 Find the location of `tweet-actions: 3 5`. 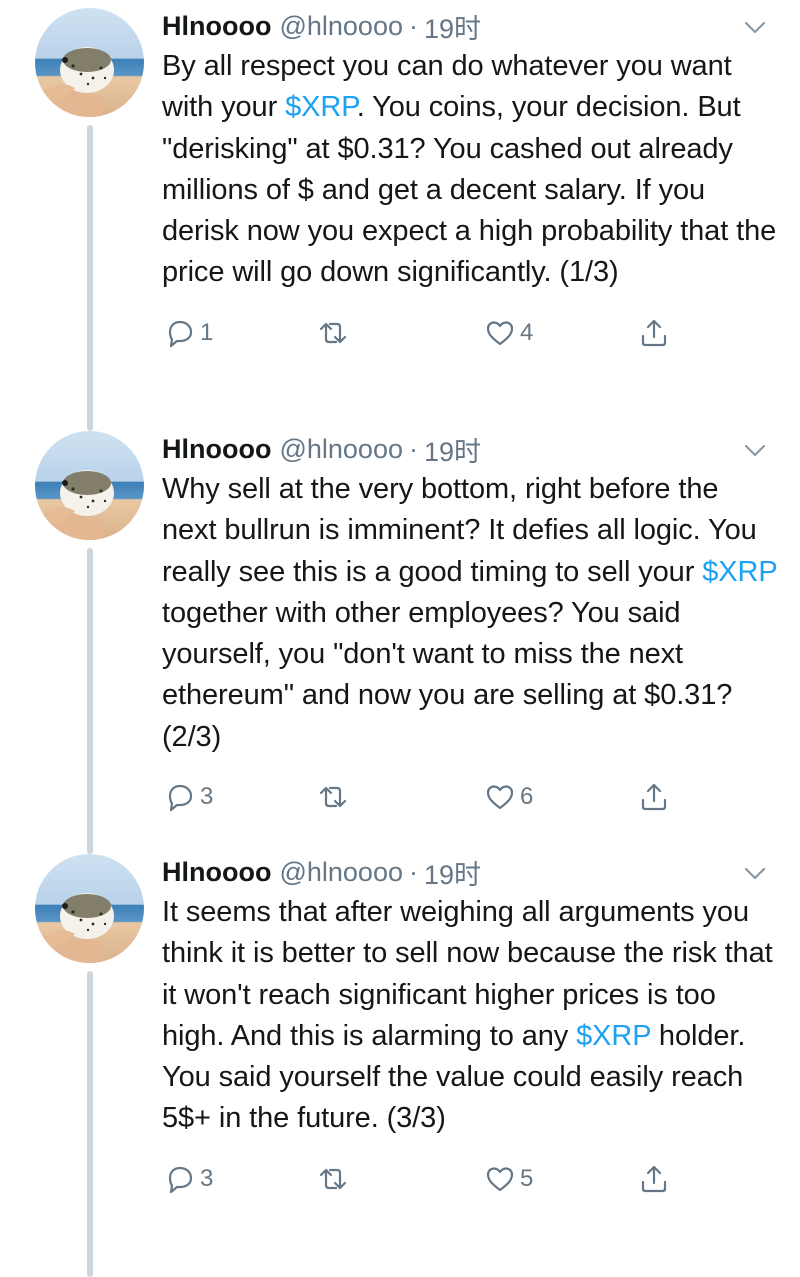

tweet-actions: 3 5 is located at coordinates (470, 1180).